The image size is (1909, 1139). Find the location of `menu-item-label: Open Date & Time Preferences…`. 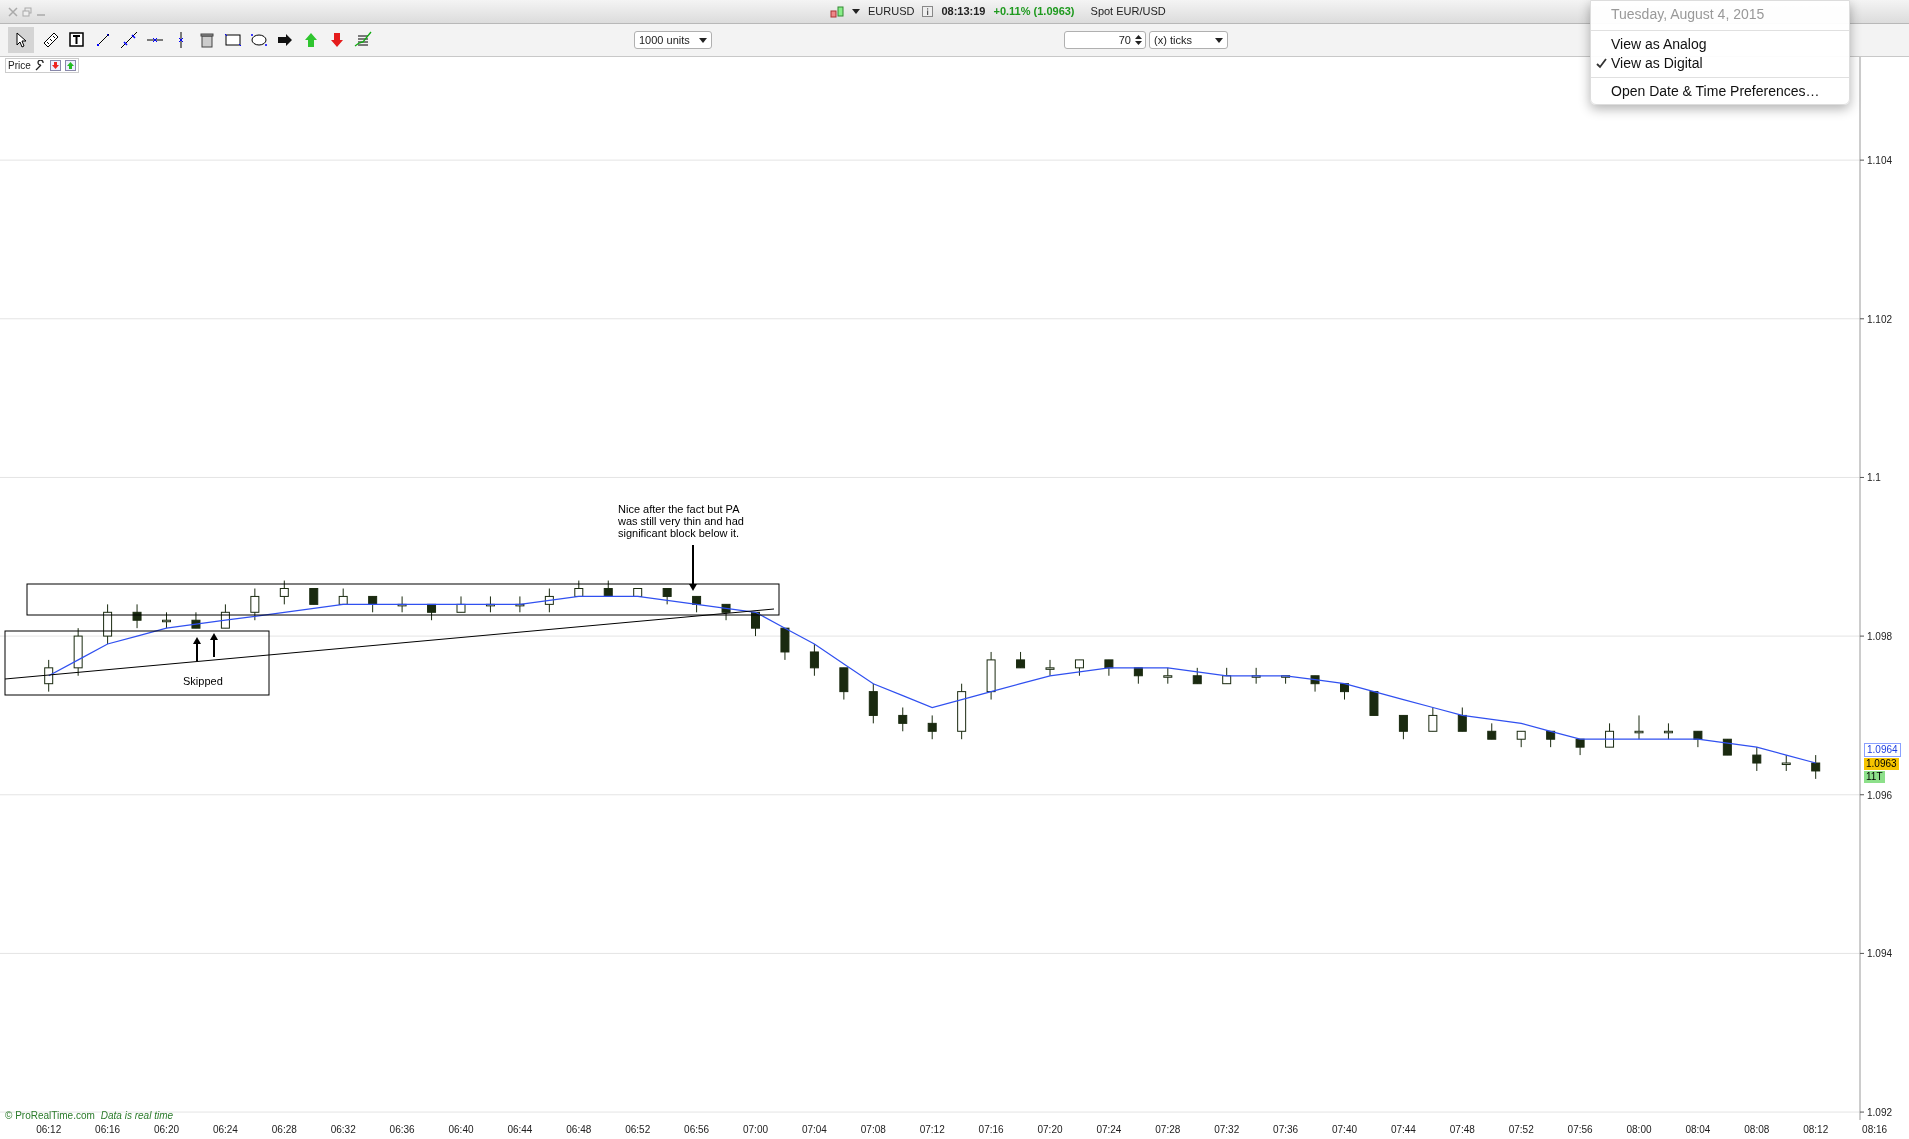

menu-item-label: Open Date & Time Preferences… is located at coordinates (1715, 91).